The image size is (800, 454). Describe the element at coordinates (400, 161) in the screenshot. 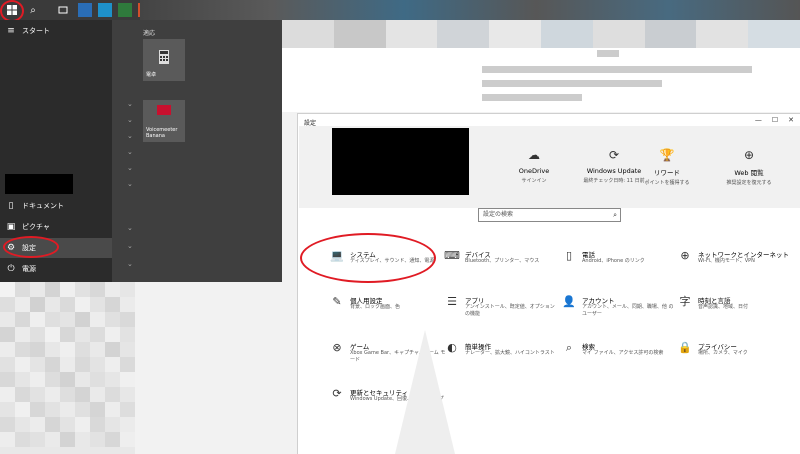

I see `redacted-account-image` at that location.